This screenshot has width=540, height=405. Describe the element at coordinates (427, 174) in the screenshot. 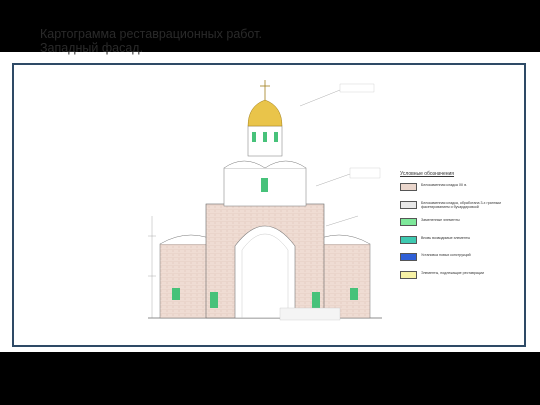

I see `legend-title: Условные обозначения` at that location.